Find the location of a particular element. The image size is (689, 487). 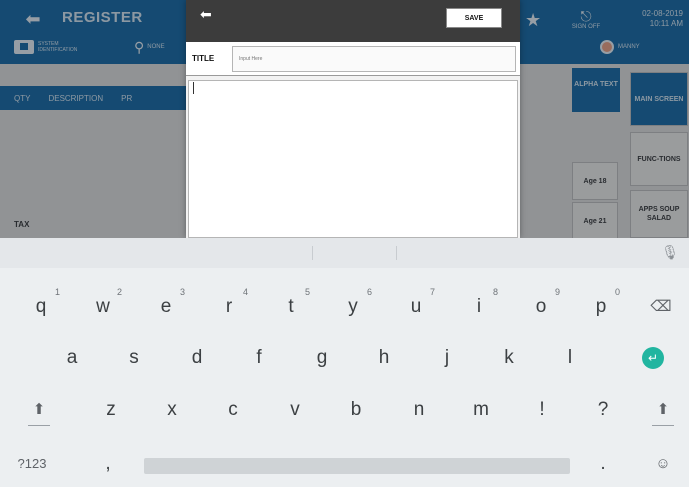

key-hint: 8 is located at coordinates (495, 292).